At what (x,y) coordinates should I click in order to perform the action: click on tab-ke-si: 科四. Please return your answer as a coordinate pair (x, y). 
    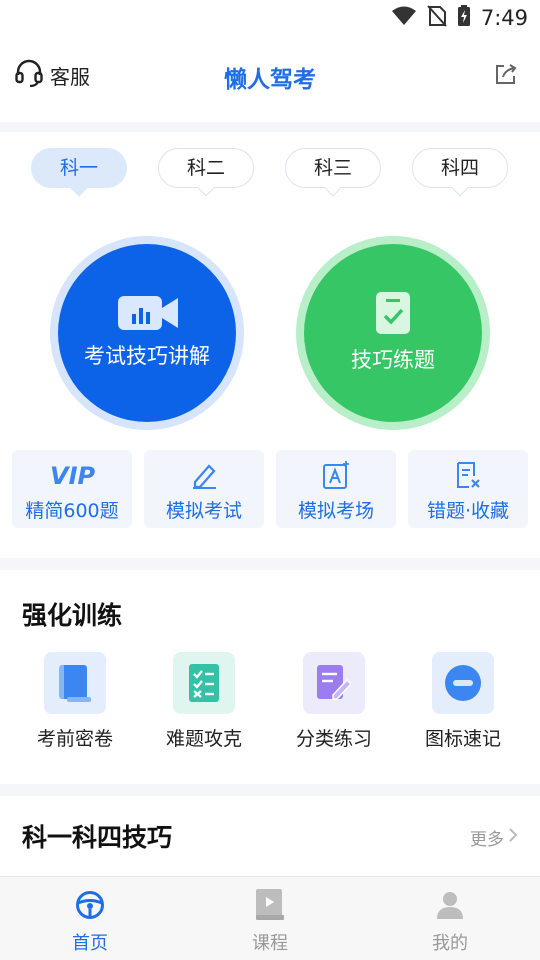
    Looking at the image, I should click on (460, 172).